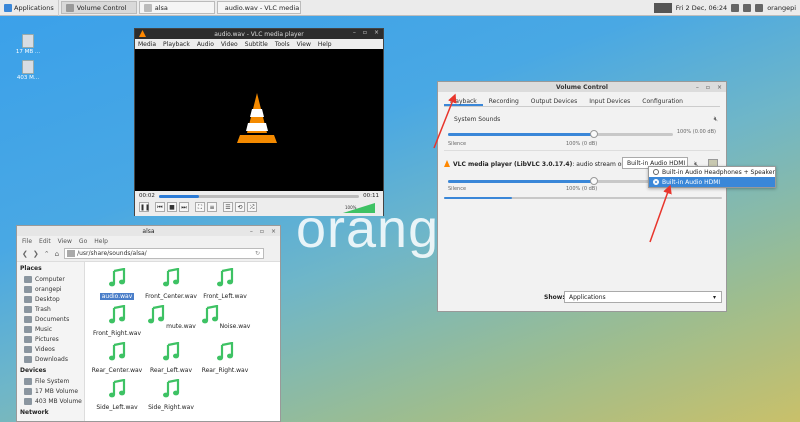 This screenshot has height=422, width=800. What do you see at coordinates (712, 182) in the screenshot?
I see `option-hdmi: Built-in Audio HDMI` at bounding box center [712, 182].